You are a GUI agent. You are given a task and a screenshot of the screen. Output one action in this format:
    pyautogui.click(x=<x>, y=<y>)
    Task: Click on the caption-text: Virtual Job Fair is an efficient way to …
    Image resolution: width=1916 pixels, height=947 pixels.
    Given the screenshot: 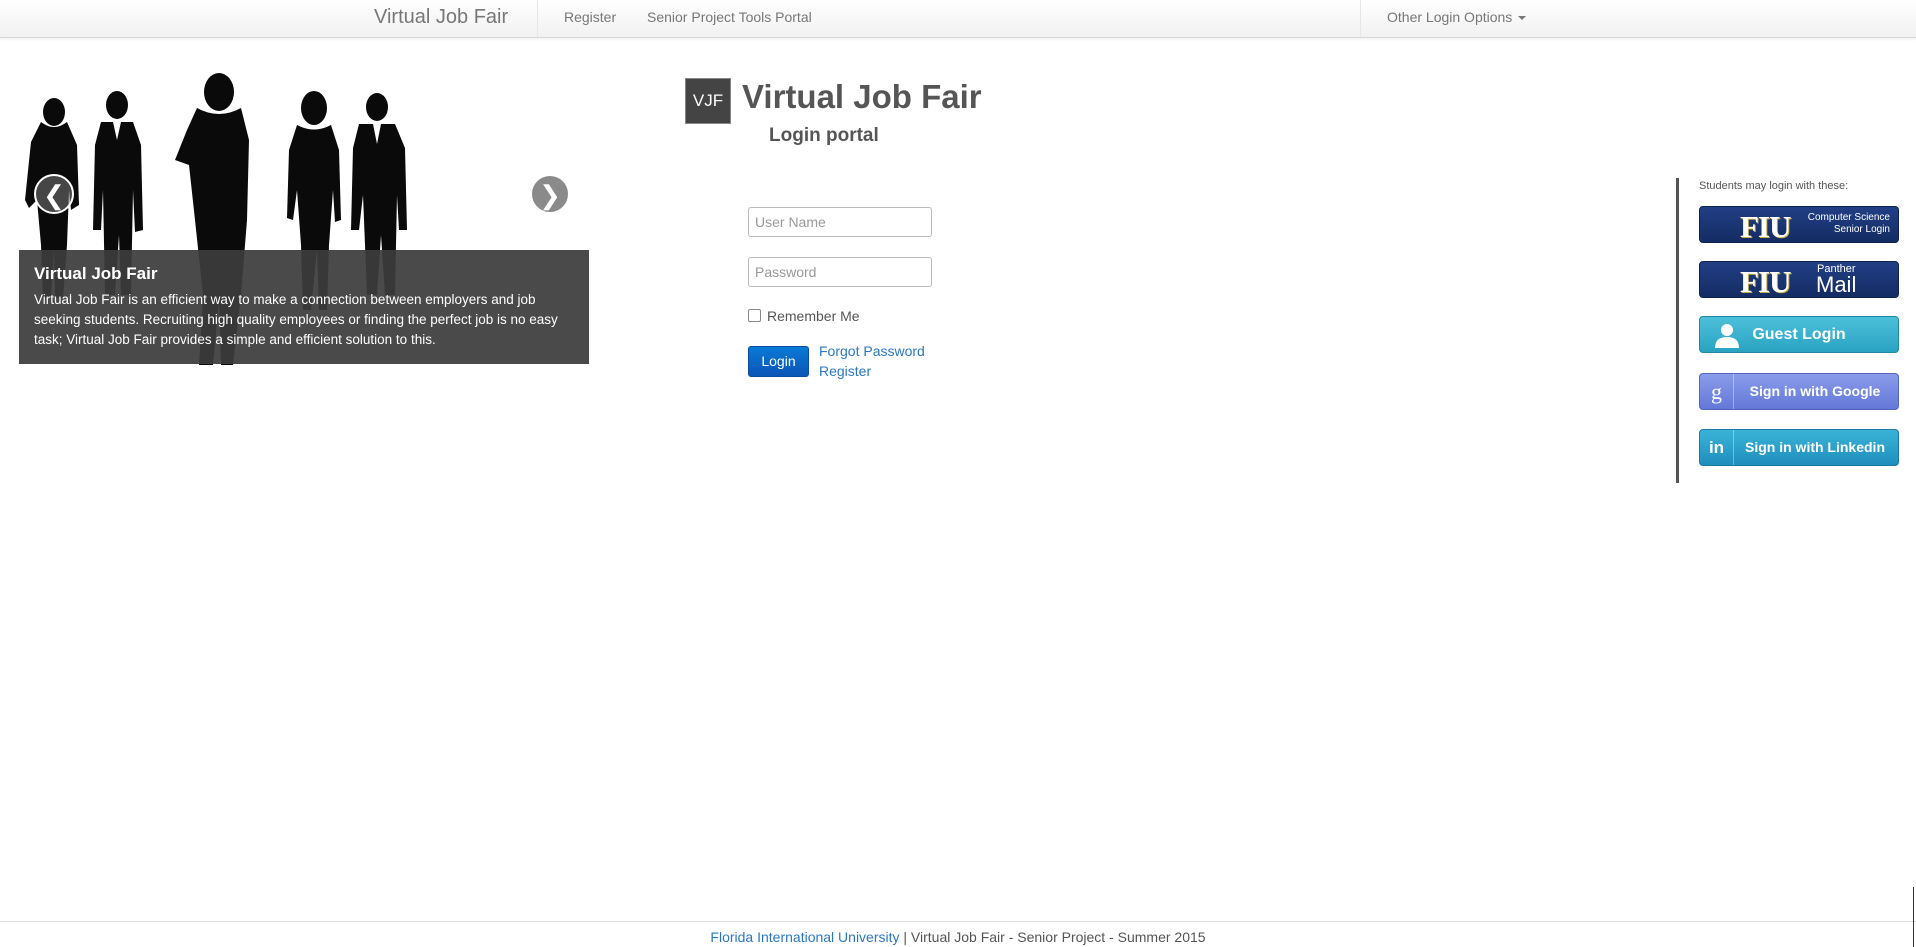 What is the action you would take?
    pyautogui.click(x=296, y=319)
    